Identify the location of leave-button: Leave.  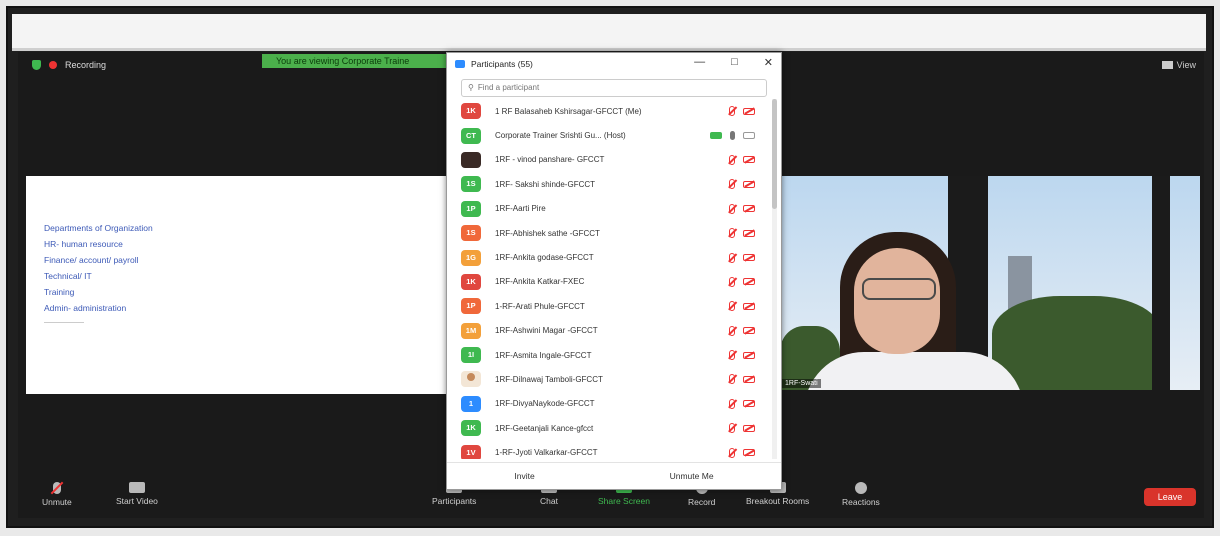
(1170, 497).